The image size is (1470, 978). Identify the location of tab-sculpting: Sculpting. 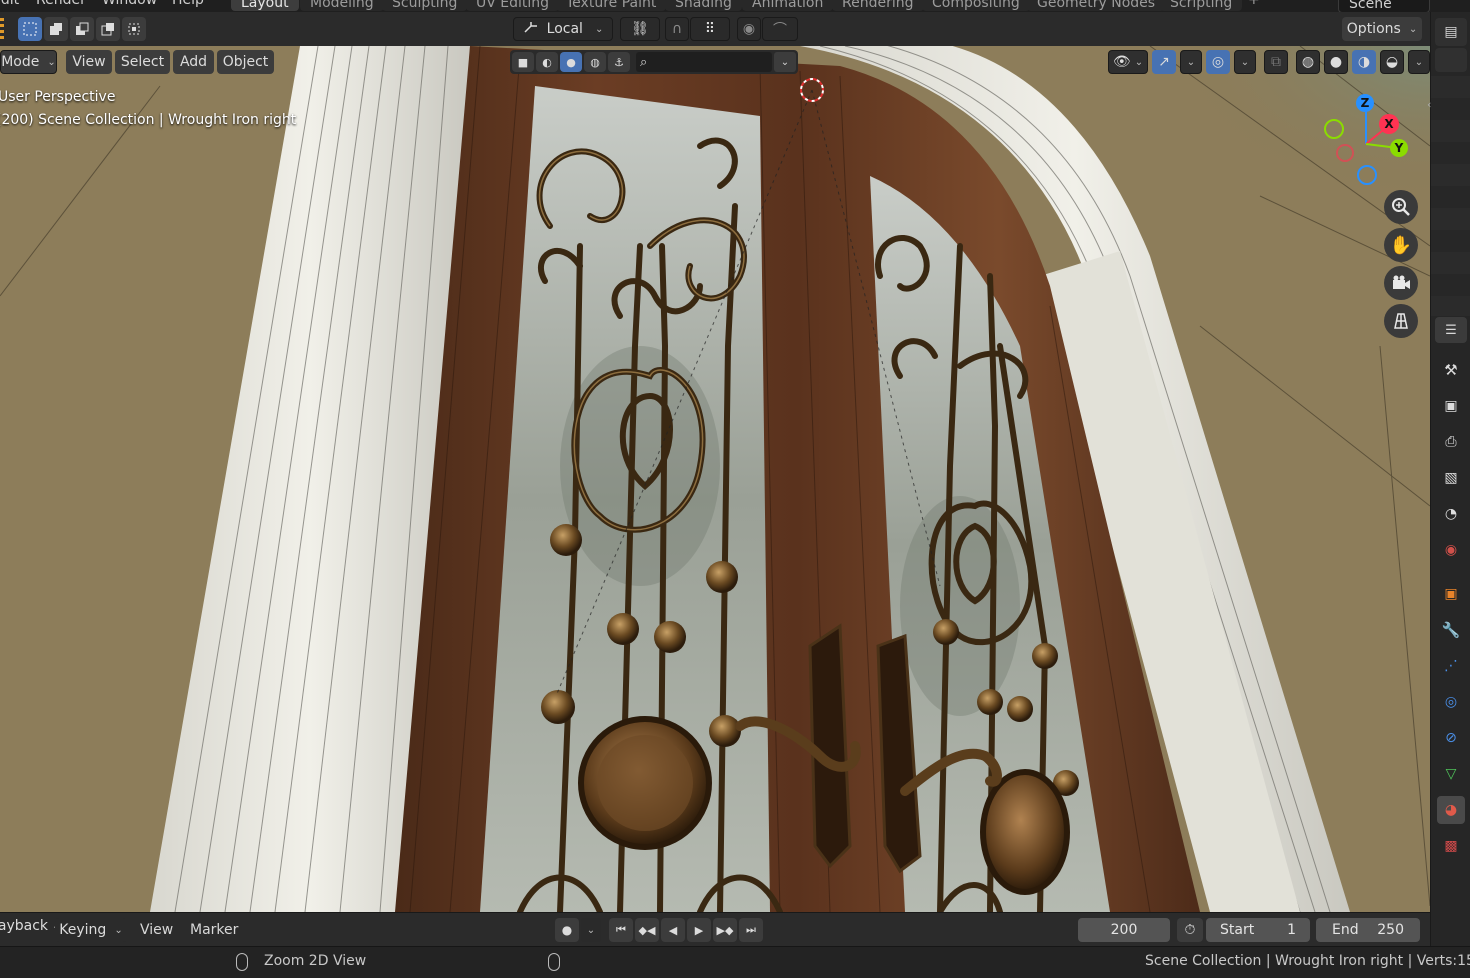
(425, 5).